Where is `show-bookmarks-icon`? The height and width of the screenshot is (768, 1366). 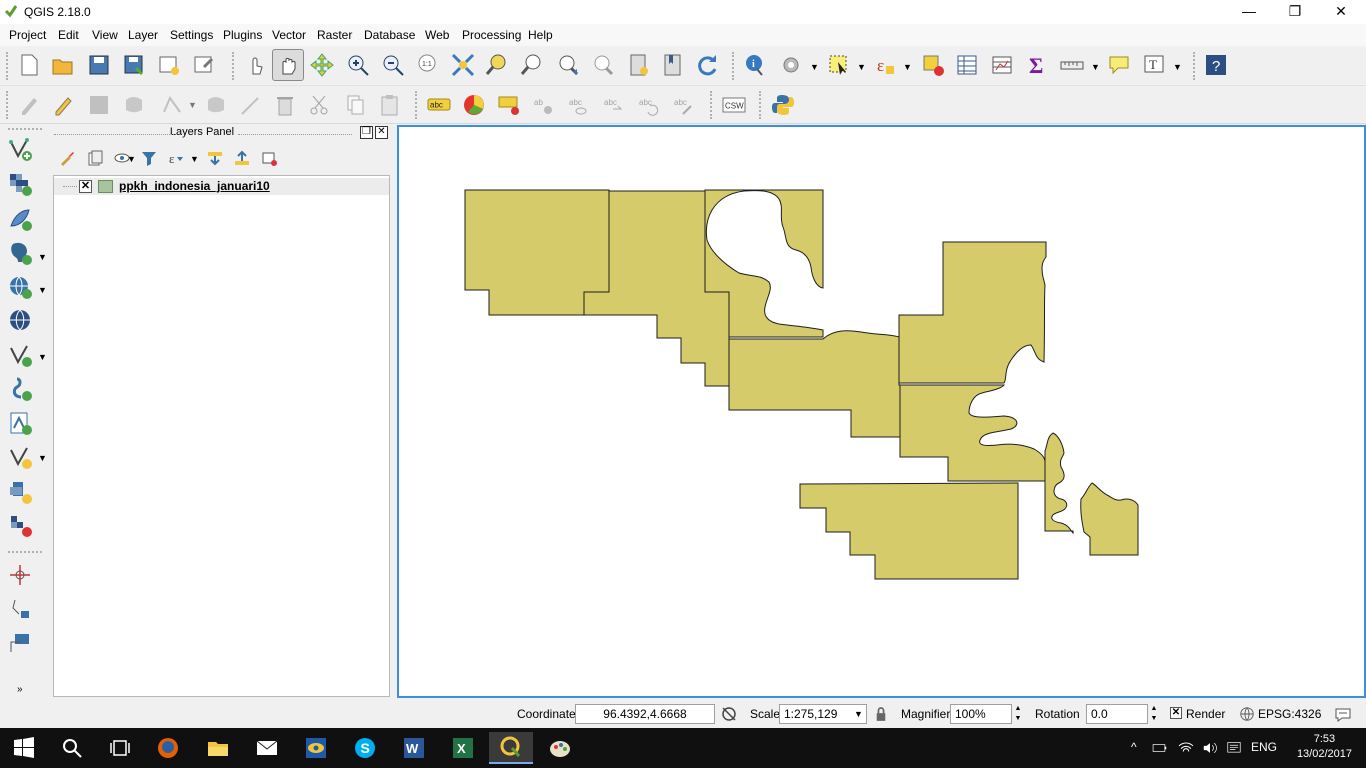 show-bookmarks-icon is located at coordinates (673, 65).